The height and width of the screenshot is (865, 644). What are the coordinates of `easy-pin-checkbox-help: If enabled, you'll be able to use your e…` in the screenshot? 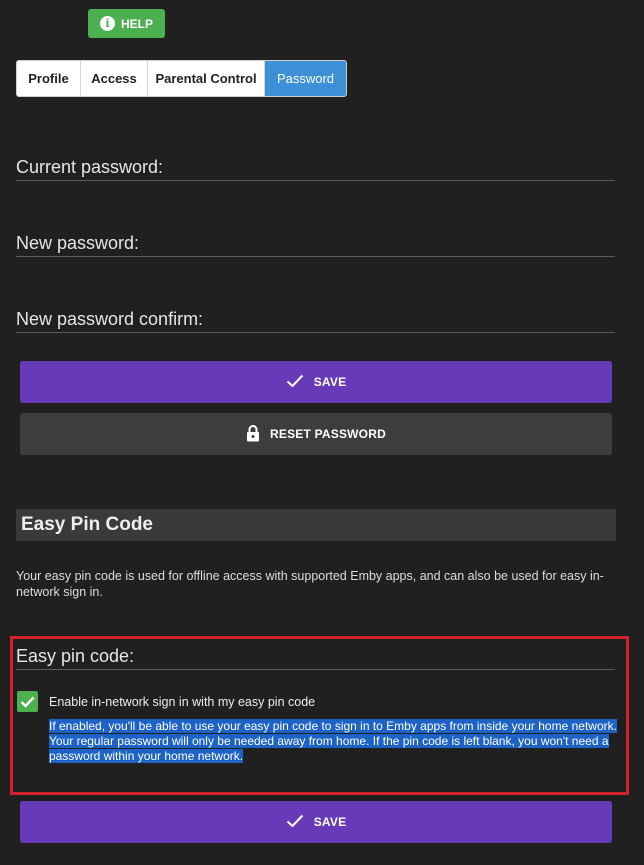 It's located at (334, 741).